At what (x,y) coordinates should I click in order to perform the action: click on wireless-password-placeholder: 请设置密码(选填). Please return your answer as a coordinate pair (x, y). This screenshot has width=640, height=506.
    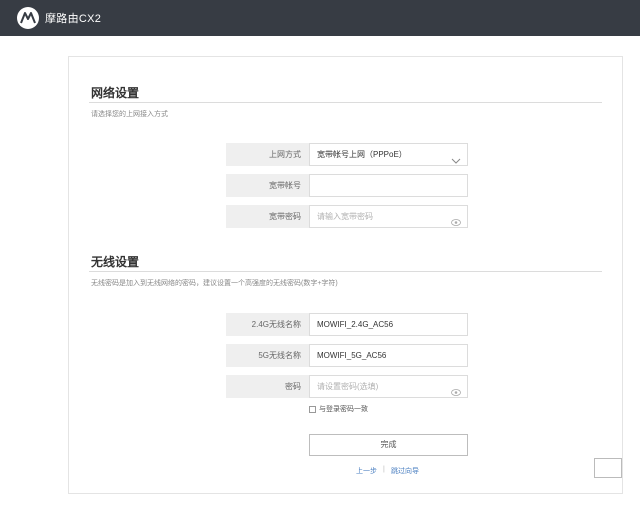
    Looking at the image, I should click on (348, 386).